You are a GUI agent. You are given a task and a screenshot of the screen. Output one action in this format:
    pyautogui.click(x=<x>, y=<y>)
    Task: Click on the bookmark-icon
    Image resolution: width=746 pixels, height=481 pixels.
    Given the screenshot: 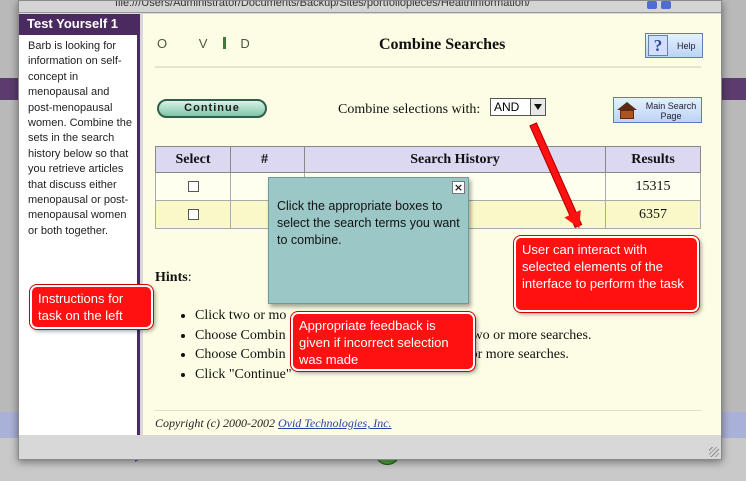 What is the action you would take?
    pyautogui.click(x=652, y=5)
    